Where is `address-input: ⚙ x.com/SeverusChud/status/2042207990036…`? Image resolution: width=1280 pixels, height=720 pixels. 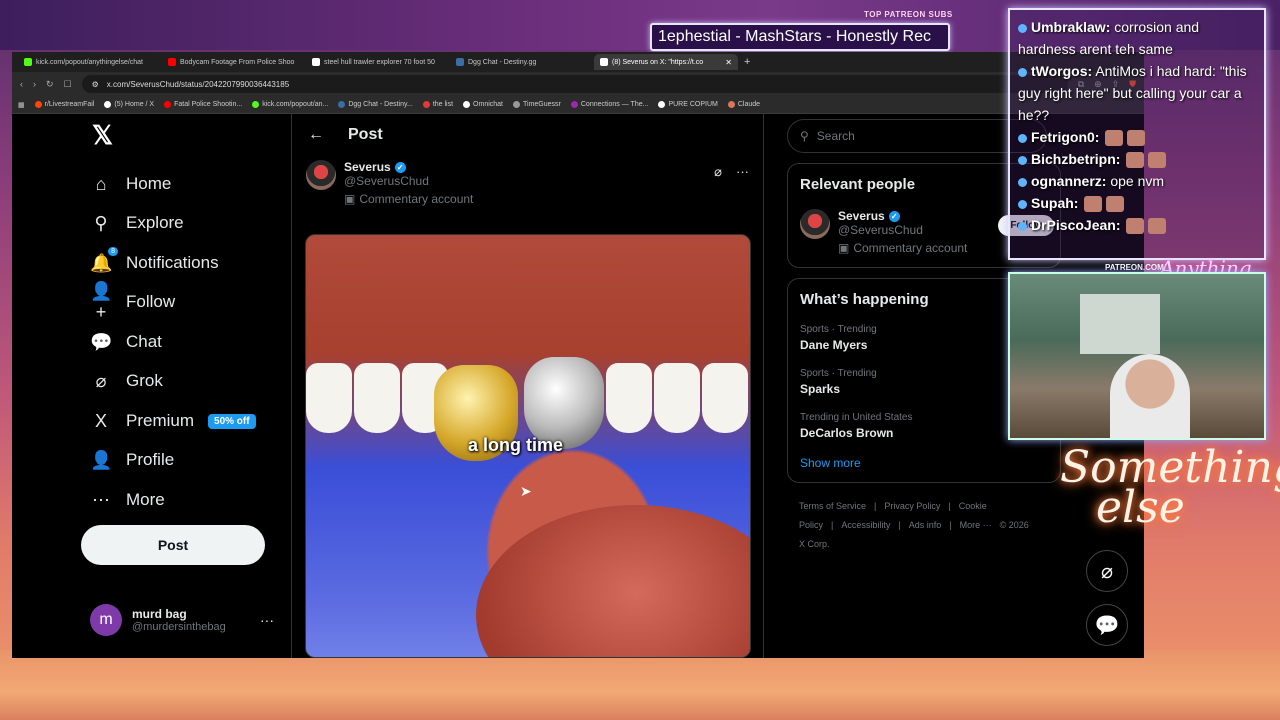
address-input: ⚙ x.com/SeverusChud/status/2042207990036… is located at coordinates (574, 84).